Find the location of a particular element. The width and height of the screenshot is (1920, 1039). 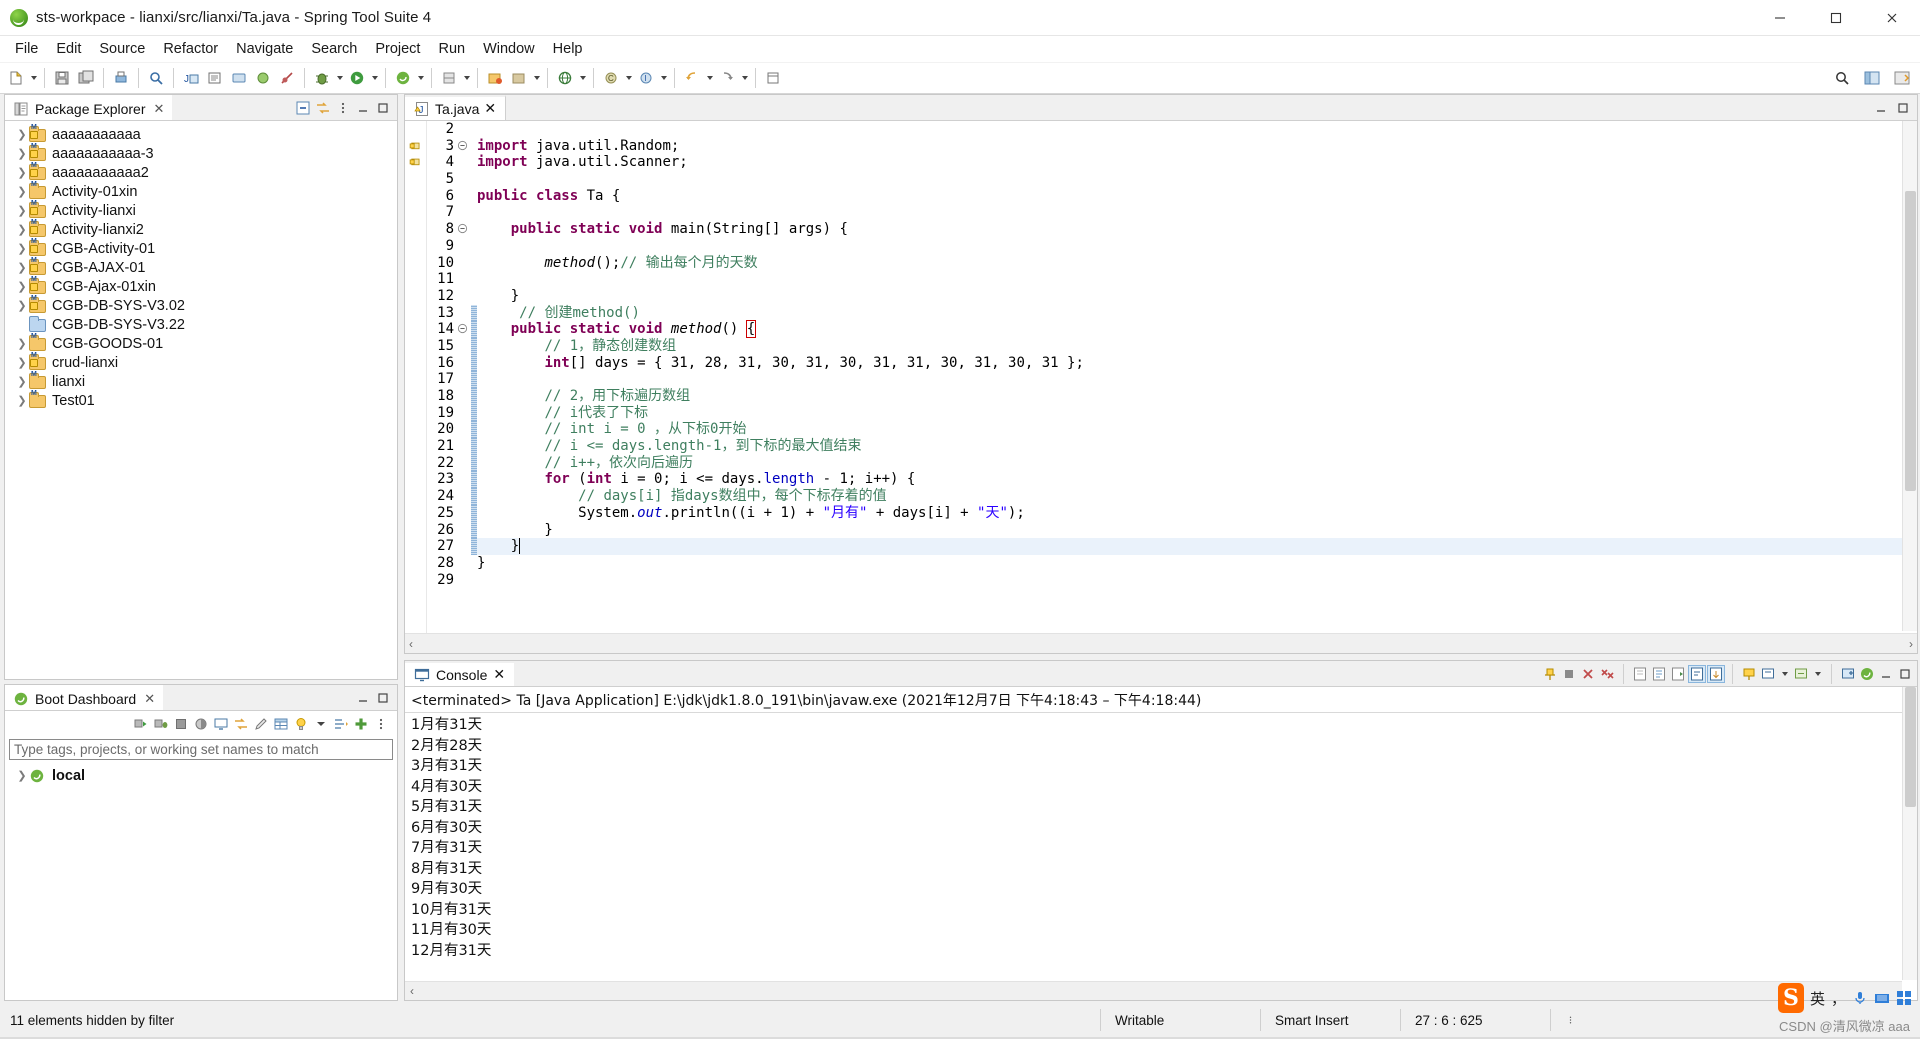

skip-breakpoints-icon is located at coordinates (287, 78).